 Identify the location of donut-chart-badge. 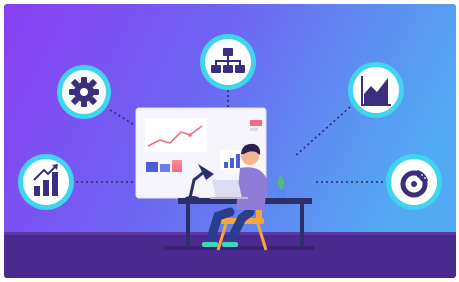
(414, 182).